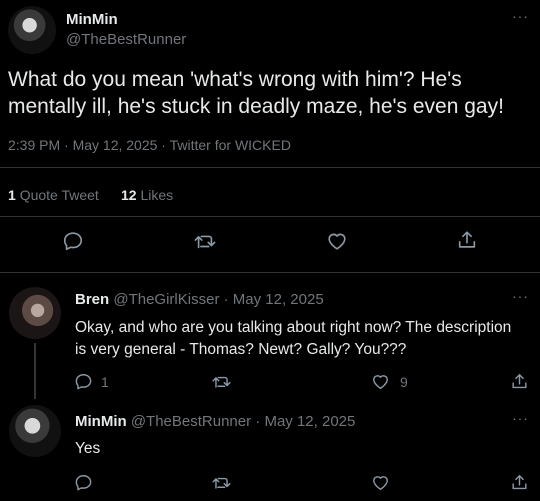  I want to click on reply-text: Yes, so click(88, 448).